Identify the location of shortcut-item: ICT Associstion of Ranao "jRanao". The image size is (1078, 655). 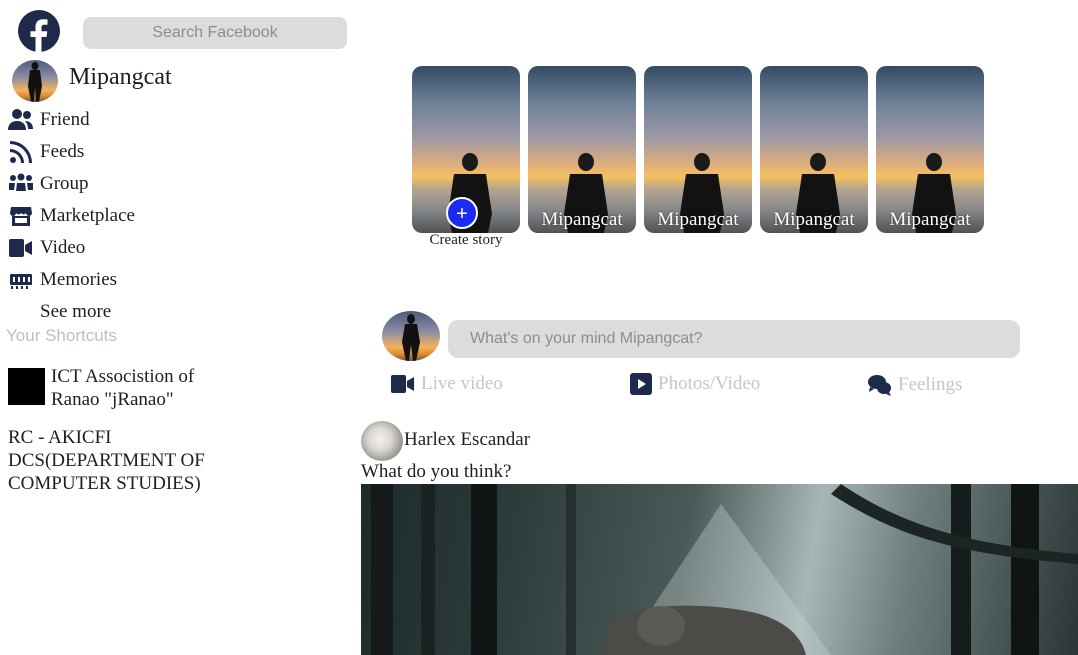
(136, 388).